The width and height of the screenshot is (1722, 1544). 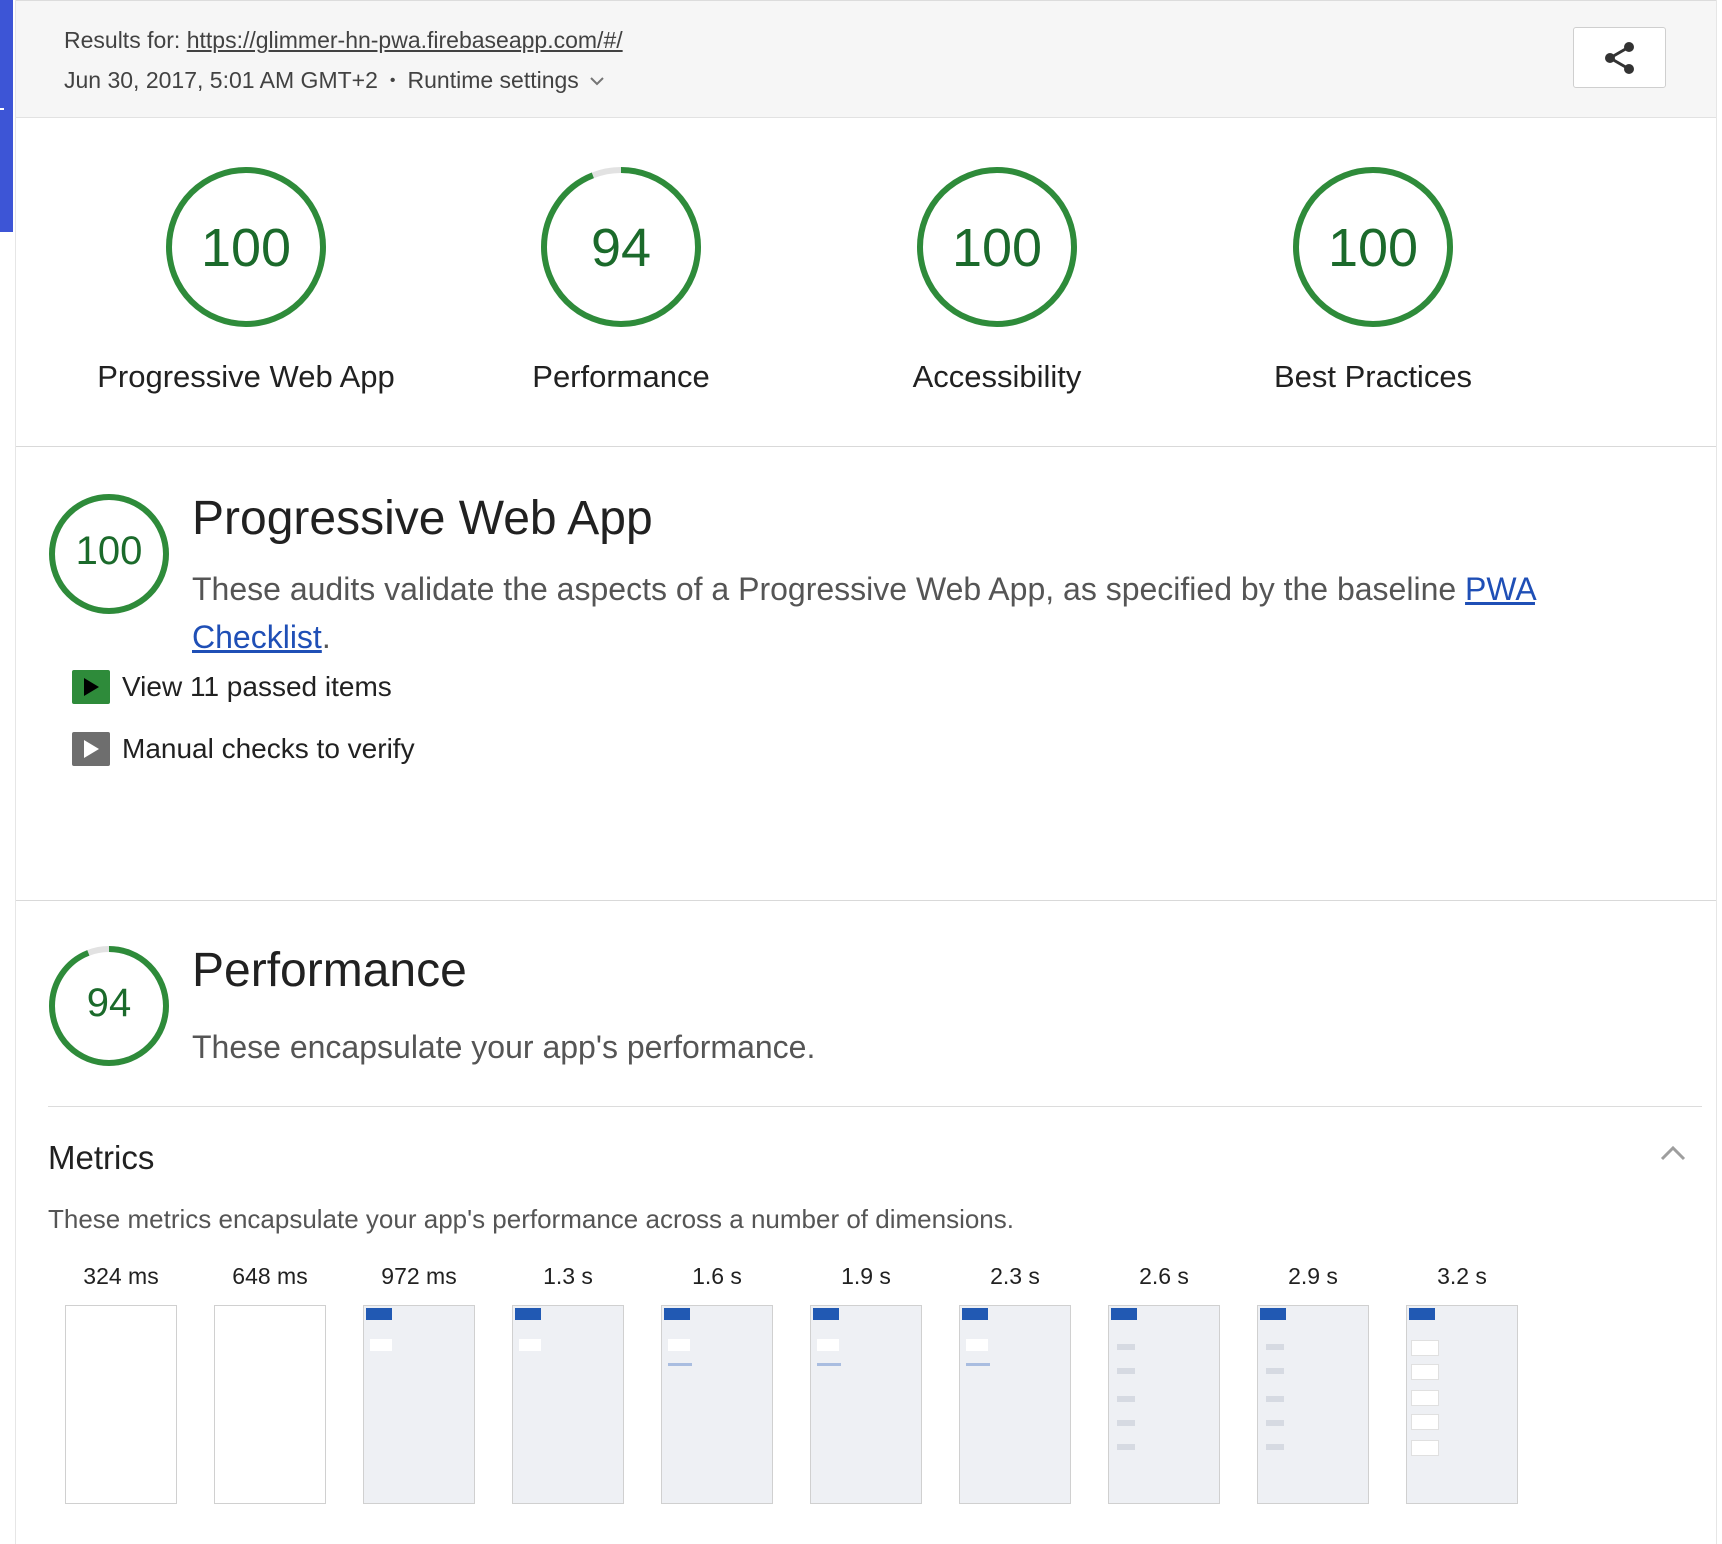 I want to click on performance-section-title: Performance, so click(x=329, y=970).